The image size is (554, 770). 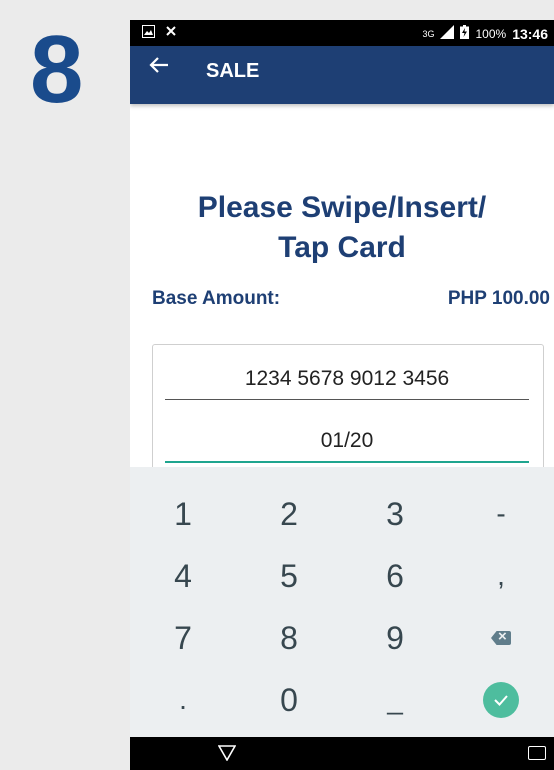 I want to click on key-backspace, so click(x=501, y=638).